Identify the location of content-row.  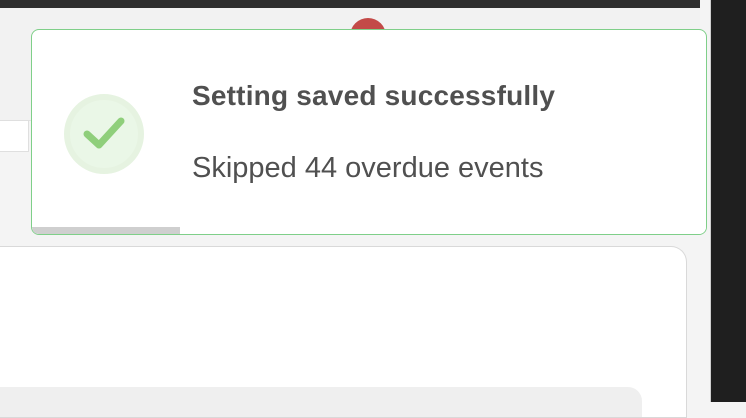
(321, 402).